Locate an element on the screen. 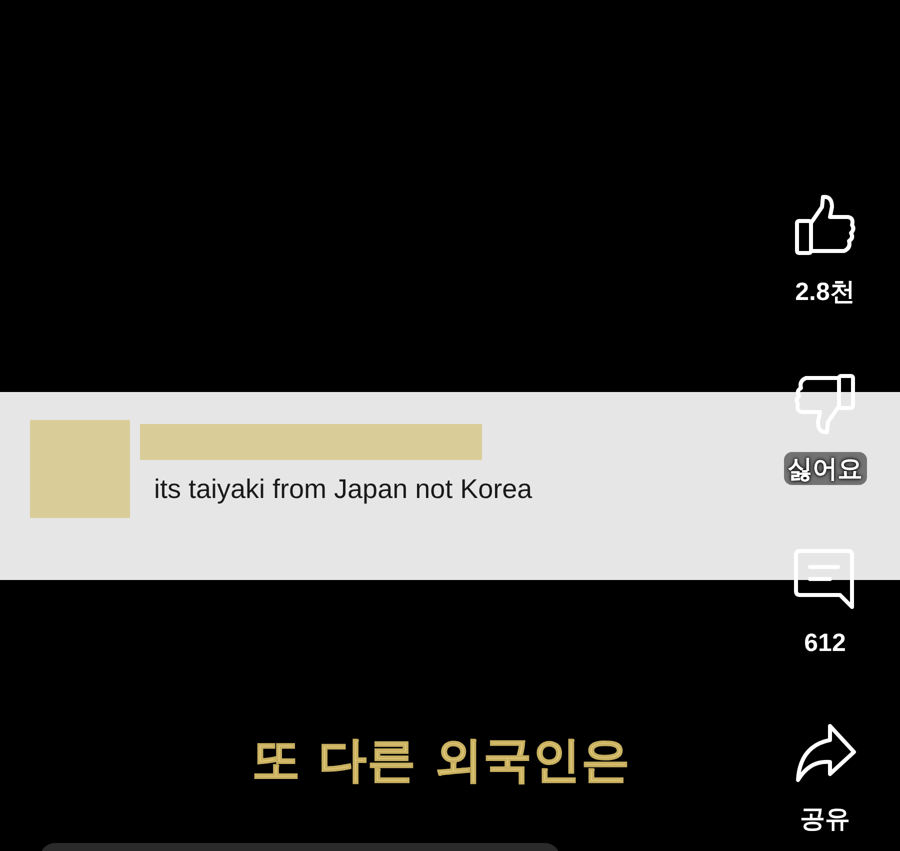  video-caption: 또 다른 외국인은 is located at coordinates (441, 760).